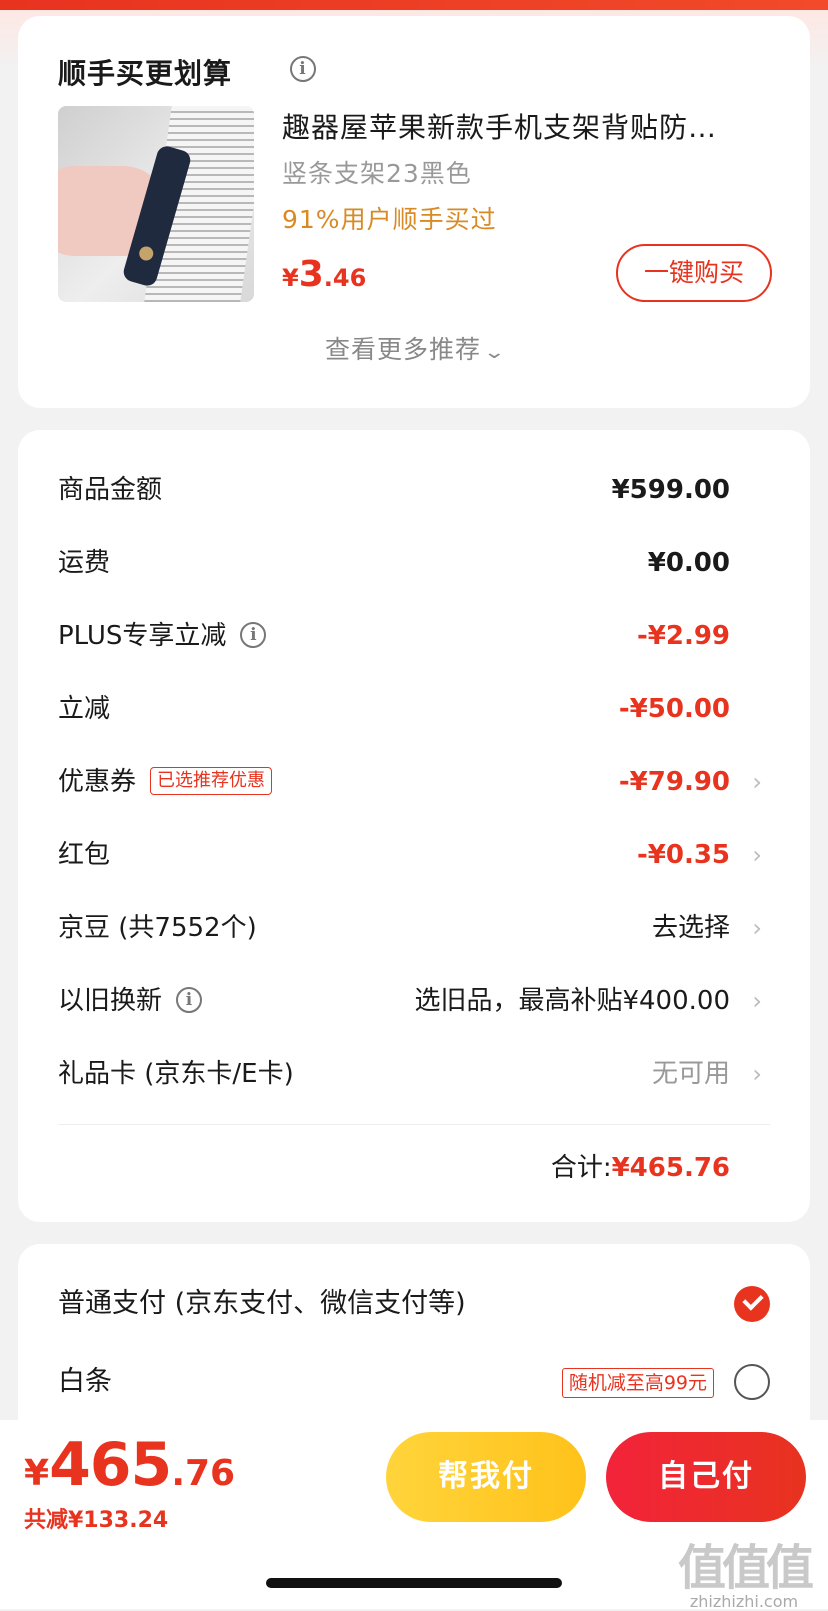  What do you see at coordinates (683, 855) in the screenshot?
I see `row-value: -¥0.35` at bounding box center [683, 855].